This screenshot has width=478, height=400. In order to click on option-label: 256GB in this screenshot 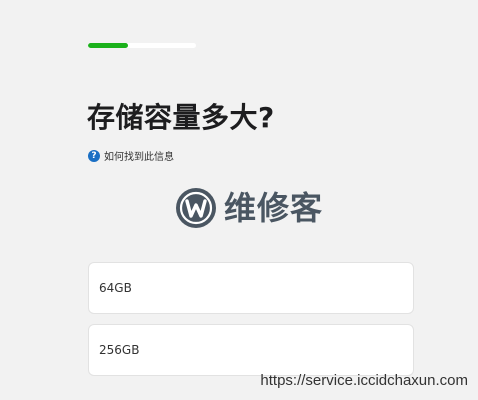, I will do `click(119, 350)`.